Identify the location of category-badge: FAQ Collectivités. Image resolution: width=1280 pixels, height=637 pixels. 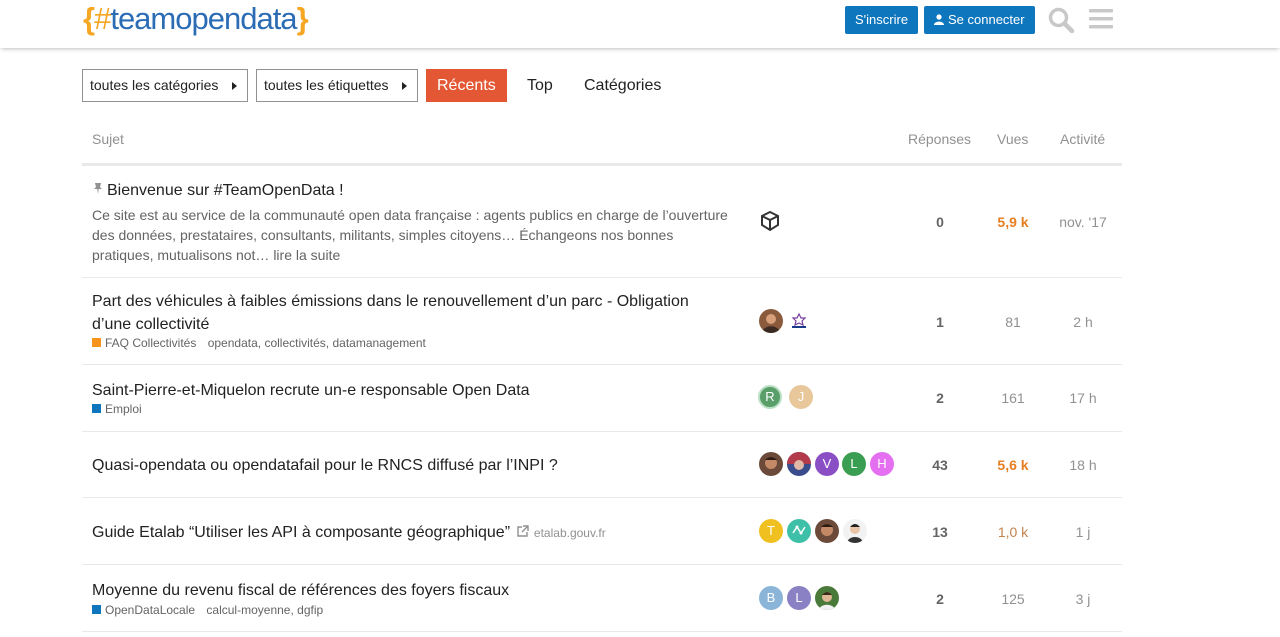
(144, 343).